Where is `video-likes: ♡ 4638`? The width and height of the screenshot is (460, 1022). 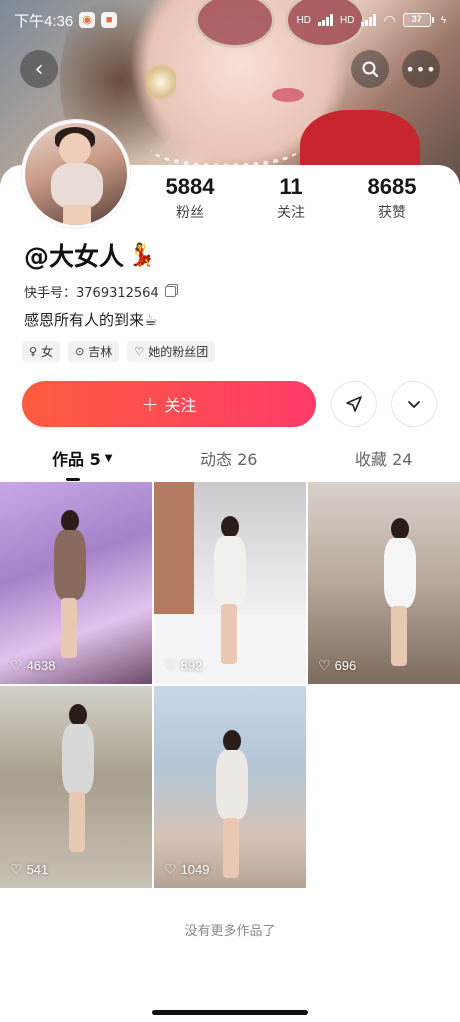
video-likes: ♡ 4638 is located at coordinates (32, 665).